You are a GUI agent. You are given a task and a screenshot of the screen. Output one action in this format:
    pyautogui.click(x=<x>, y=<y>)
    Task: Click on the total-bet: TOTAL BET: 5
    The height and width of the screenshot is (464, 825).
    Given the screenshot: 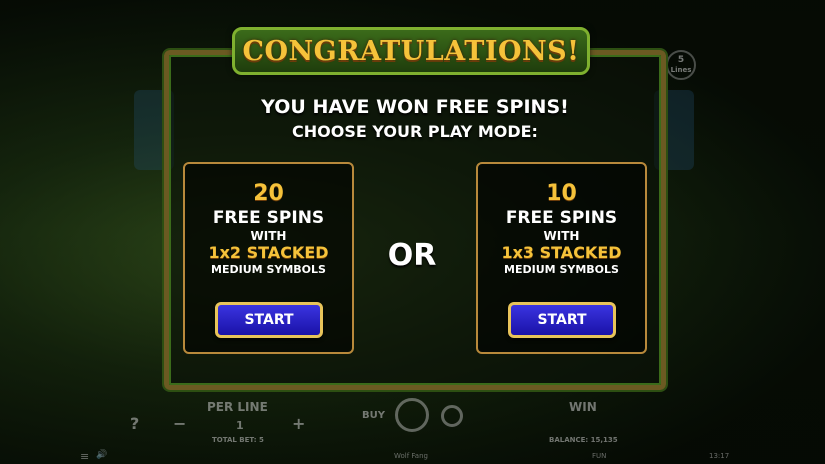 What is the action you would take?
    pyautogui.click(x=238, y=440)
    